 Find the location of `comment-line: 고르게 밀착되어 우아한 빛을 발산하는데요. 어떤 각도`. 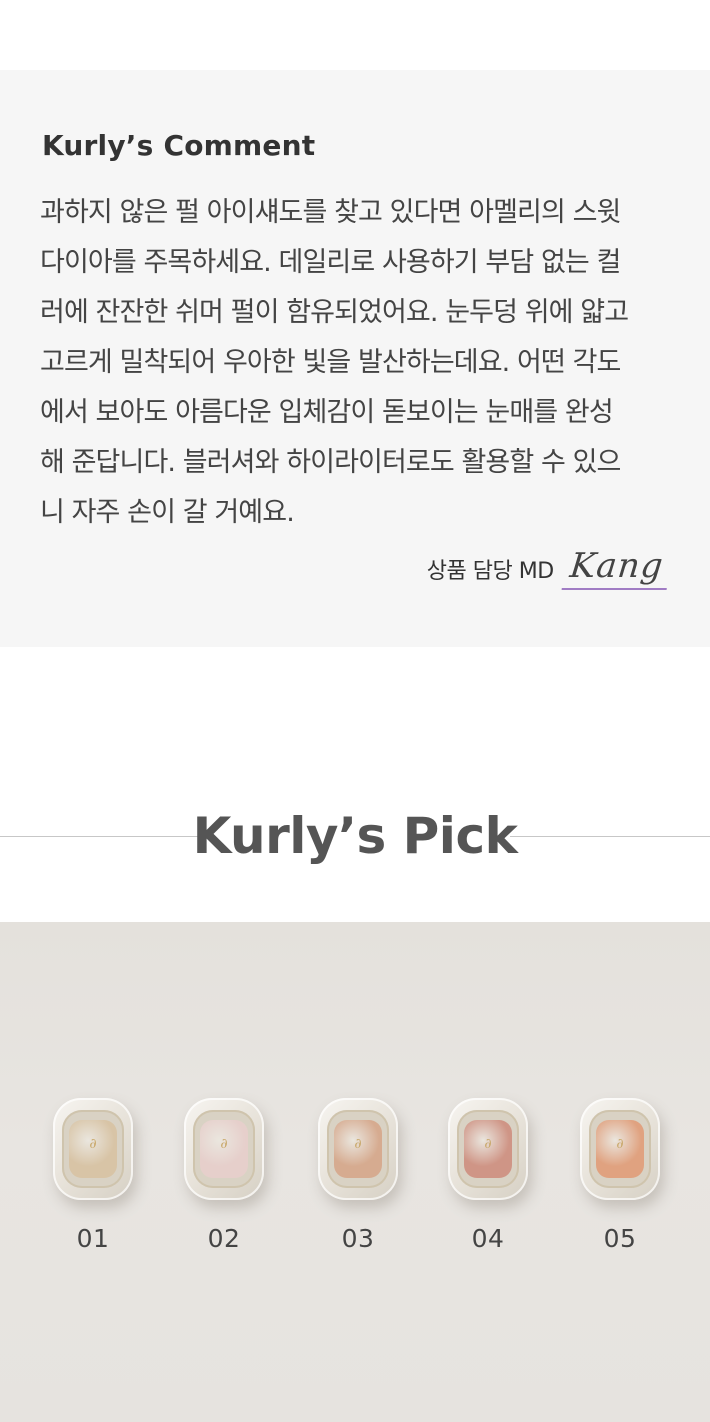

comment-line: 고르게 밀착되어 우아한 빛을 발산하는데요. 어떤 각도 is located at coordinates (330, 362).